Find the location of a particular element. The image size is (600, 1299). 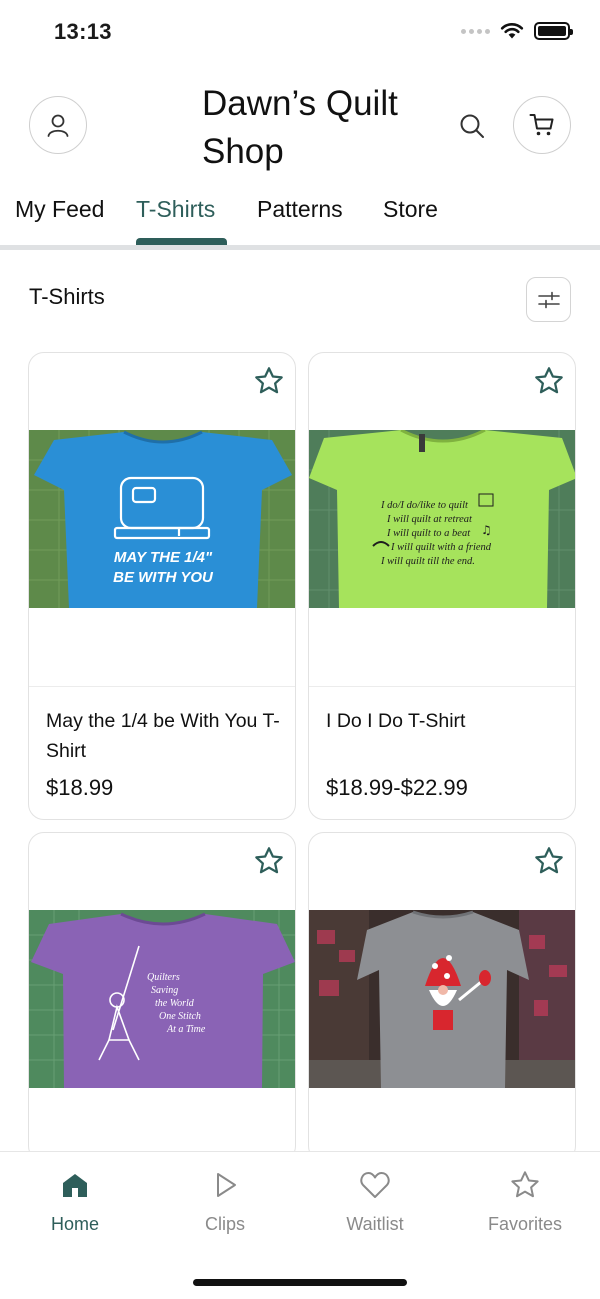

section-title: T-Shirts is located at coordinates (67, 296).